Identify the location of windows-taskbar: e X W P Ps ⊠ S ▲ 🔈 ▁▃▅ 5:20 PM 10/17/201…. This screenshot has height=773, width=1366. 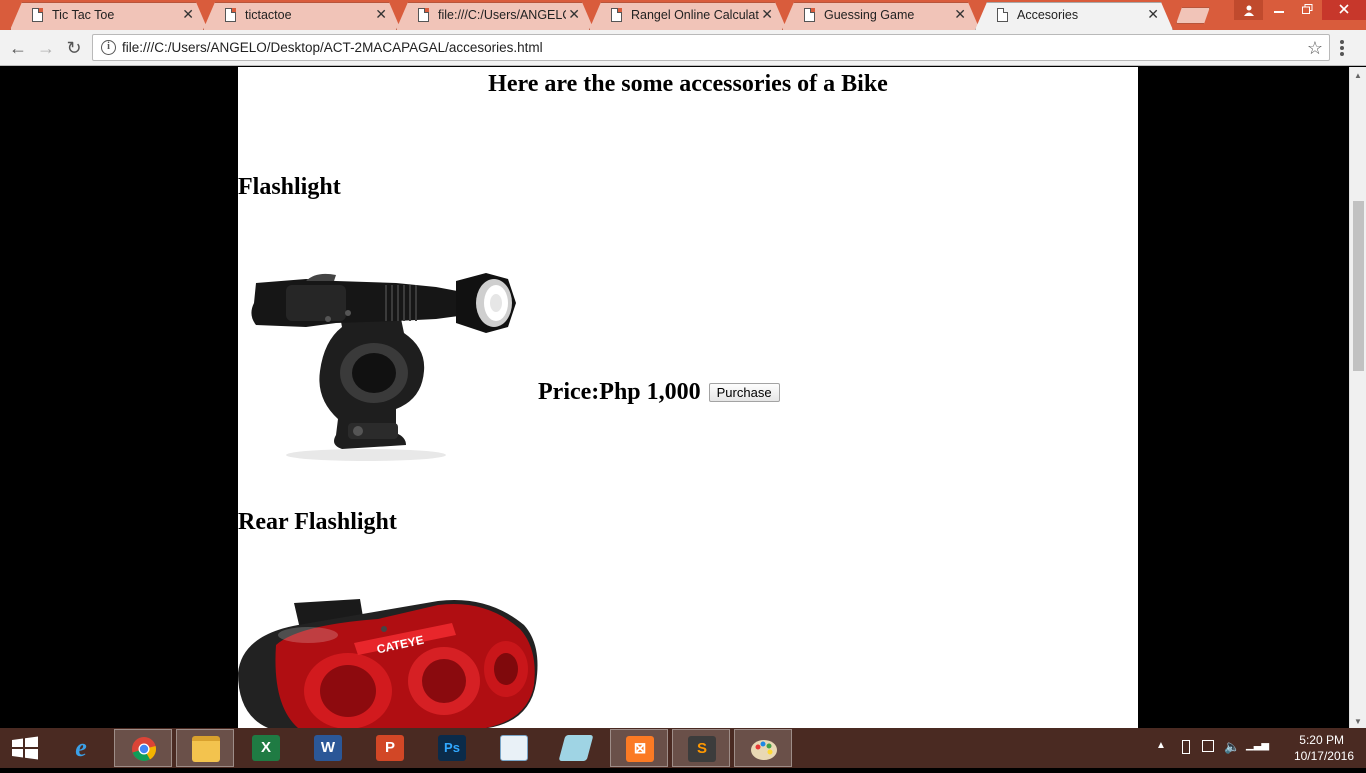
(683, 748).